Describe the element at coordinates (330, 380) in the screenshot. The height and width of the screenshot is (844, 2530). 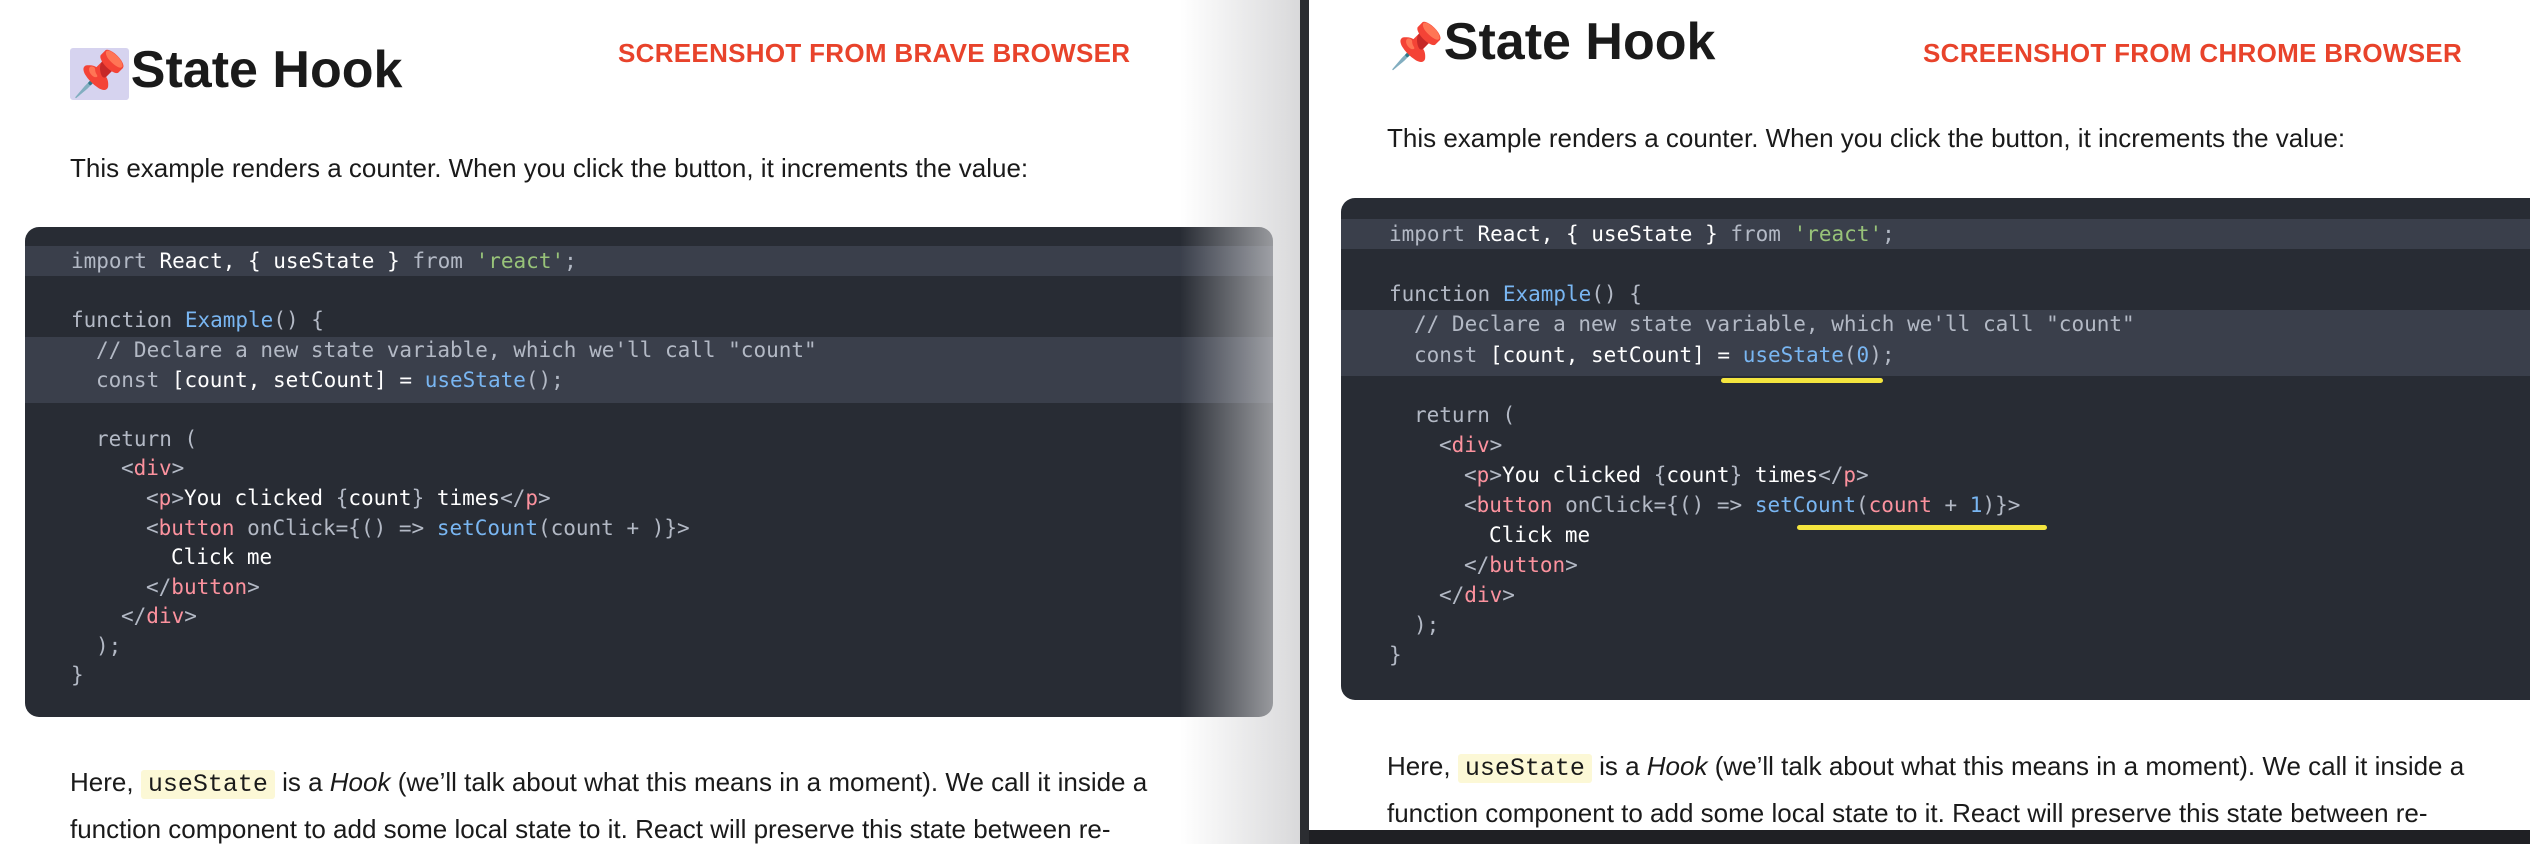
I see `code-line-4: const [count, setCount] = useState();` at that location.